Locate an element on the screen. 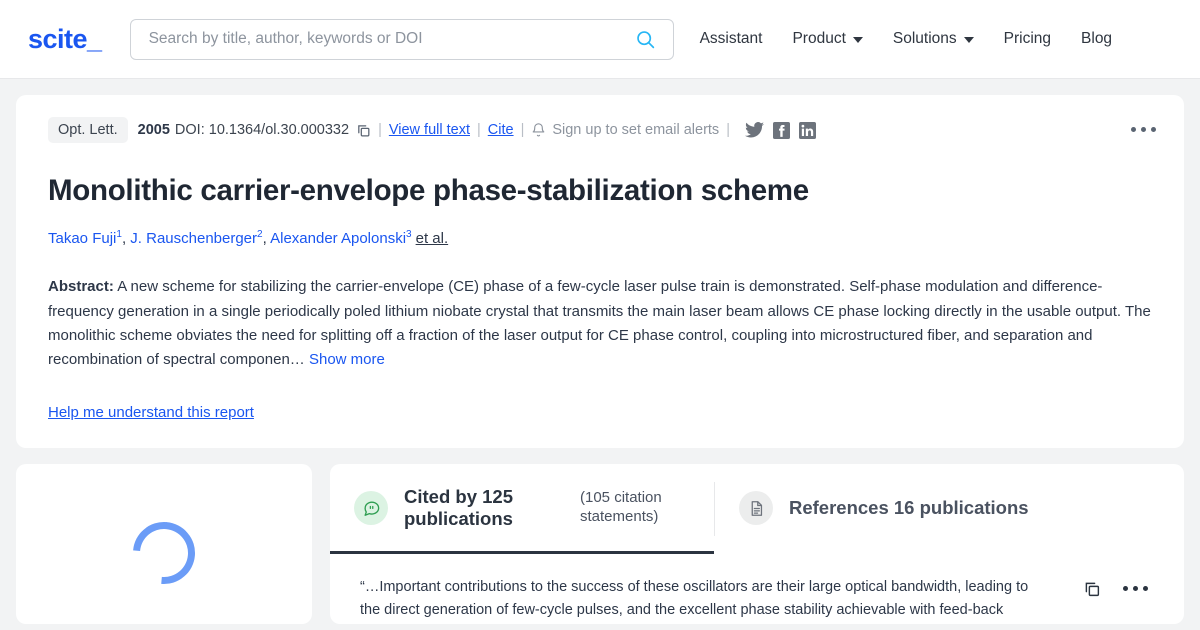 The width and height of the screenshot is (1200, 630). nav-label: Blog is located at coordinates (1097, 38).